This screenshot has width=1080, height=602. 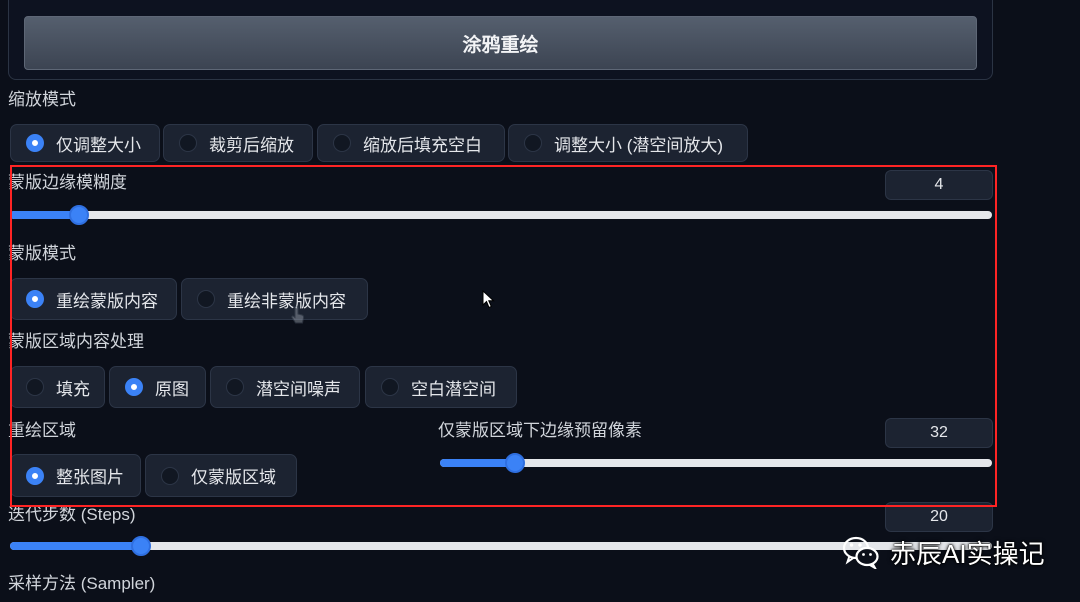 I want to click on sampling-steps-label: 迭代步数 (Steps), so click(x=72, y=514).